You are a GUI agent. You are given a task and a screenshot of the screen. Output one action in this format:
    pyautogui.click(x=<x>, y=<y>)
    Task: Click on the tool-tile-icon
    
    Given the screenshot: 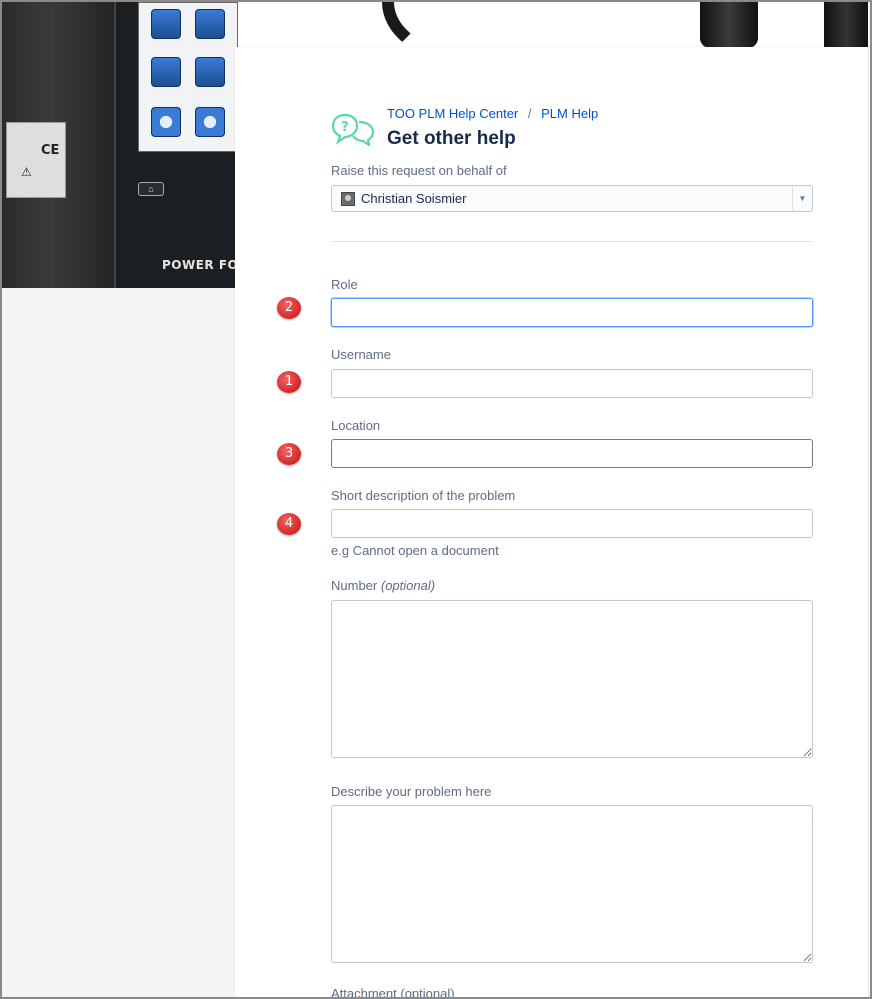 What is the action you would take?
    pyautogui.click(x=166, y=24)
    